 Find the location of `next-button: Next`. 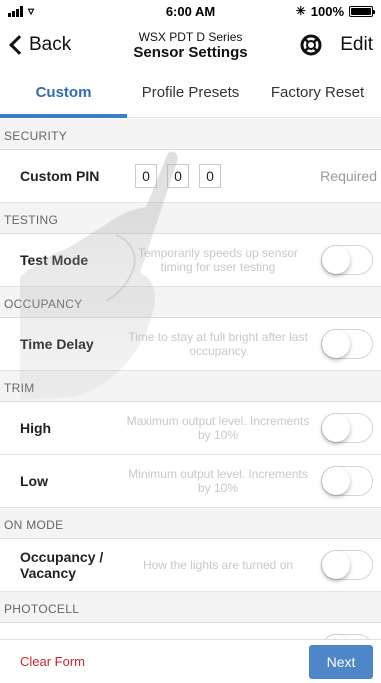

next-button: Next is located at coordinates (341, 661).